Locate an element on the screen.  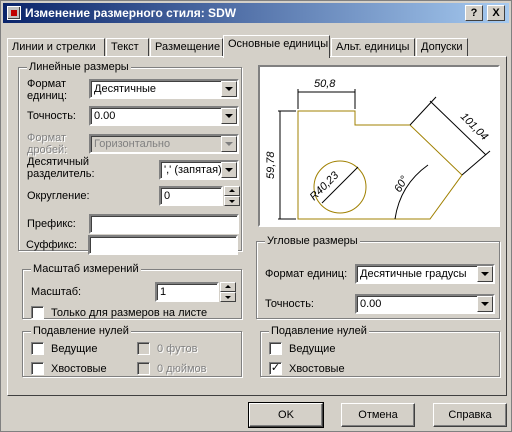
fraction-format-select: Горизонтально is located at coordinates (164, 144).